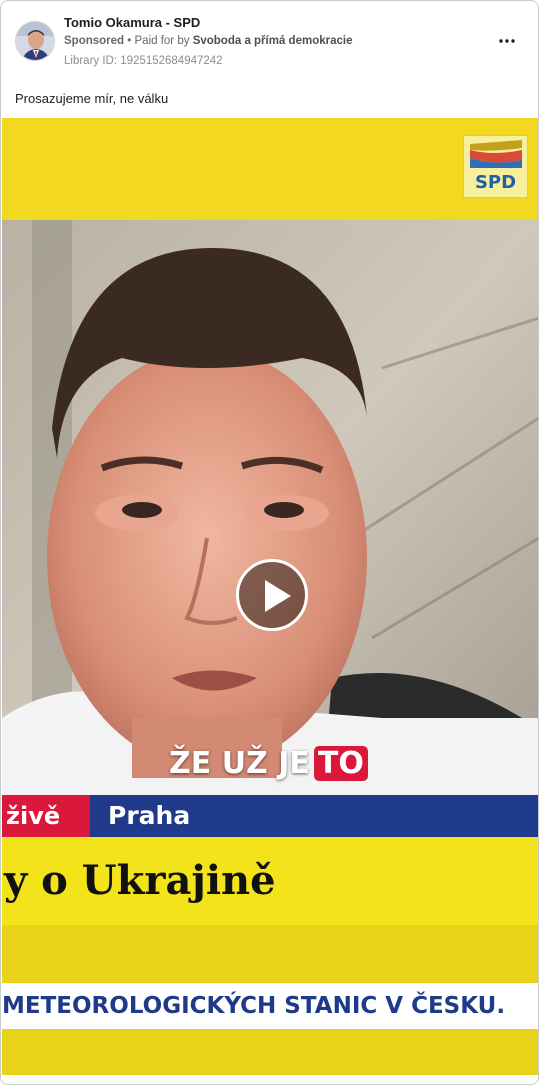  What do you see at coordinates (46, 816) in the screenshot?
I see `live-label: živě` at bounding box center [46, 816].